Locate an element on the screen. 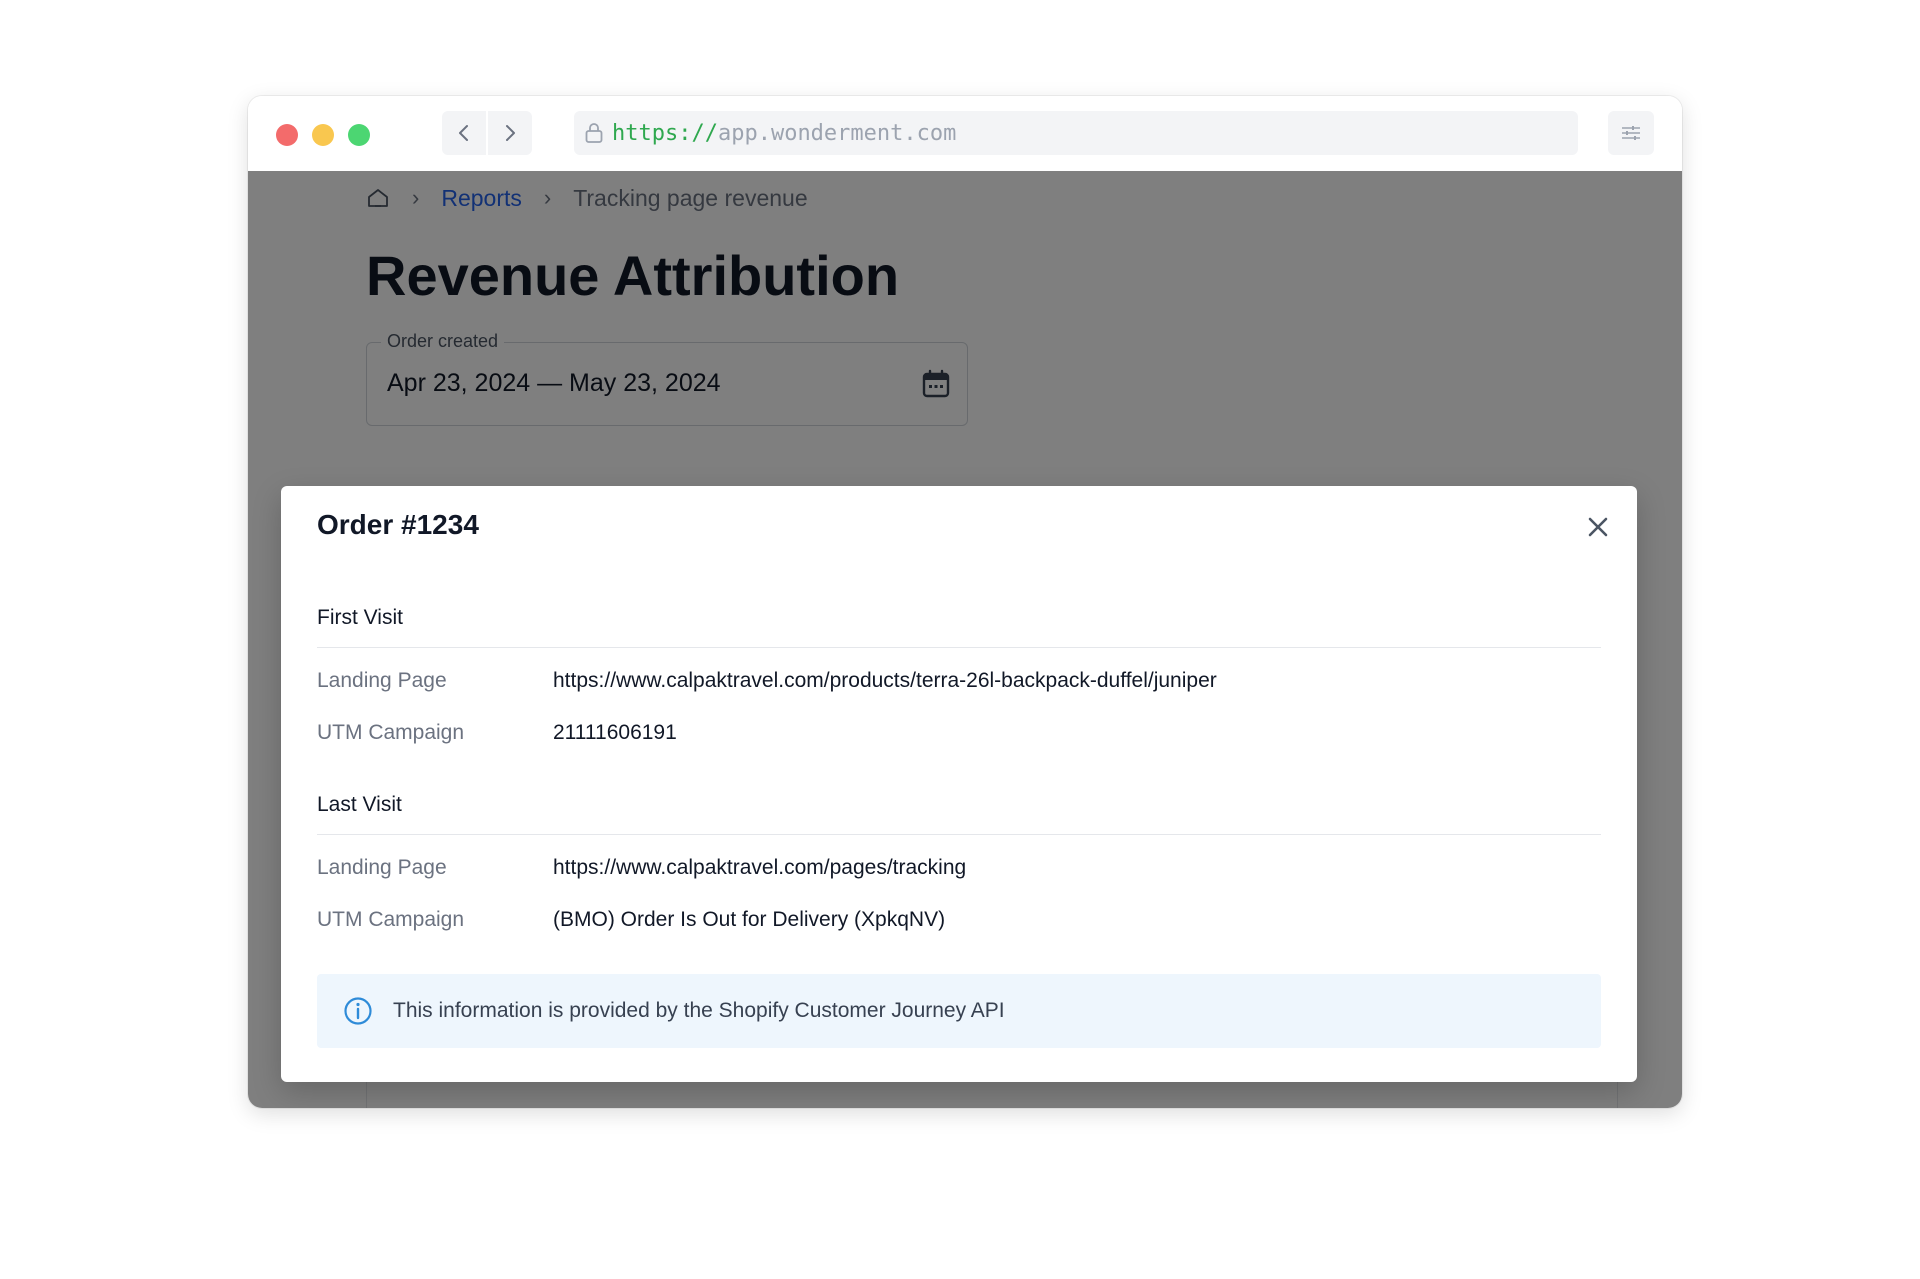 The height and width of the screenshot is (1279, 1920). last-visit-divider is located at coordinates (959, 834).